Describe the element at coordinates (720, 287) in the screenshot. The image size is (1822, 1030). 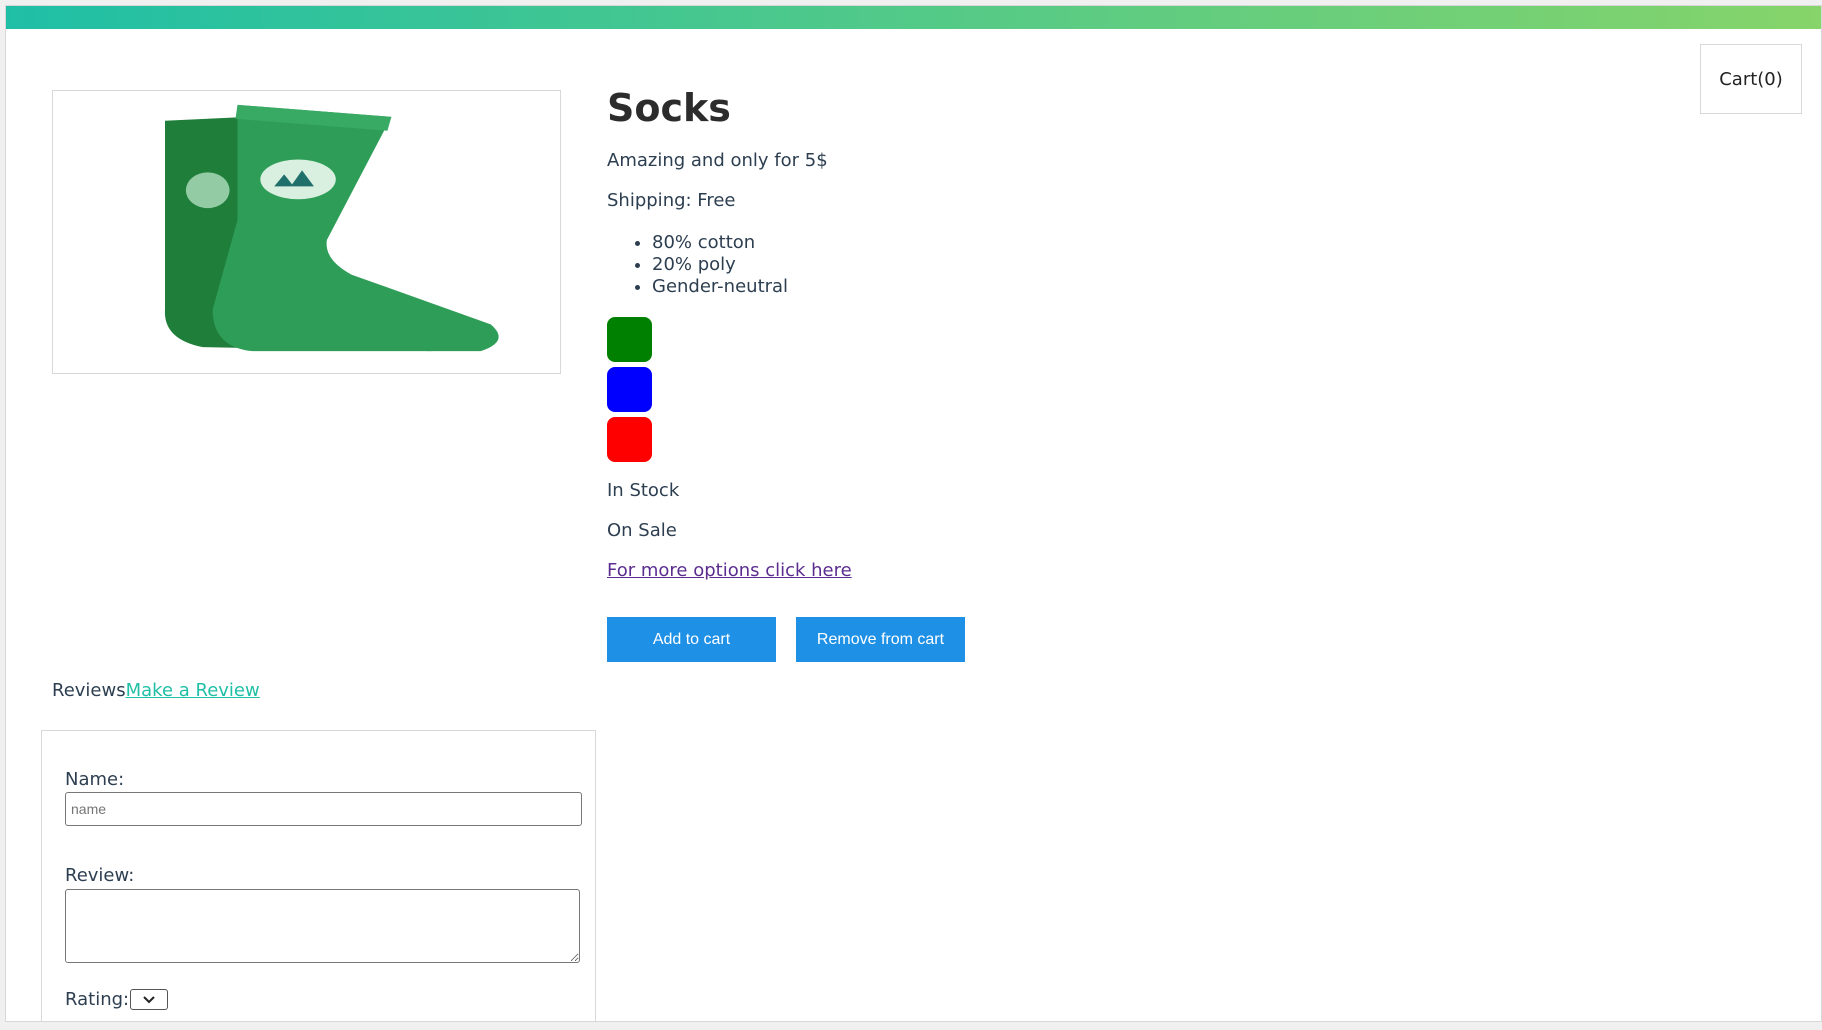
I see `detail-item: Gender-neutral` at that location.